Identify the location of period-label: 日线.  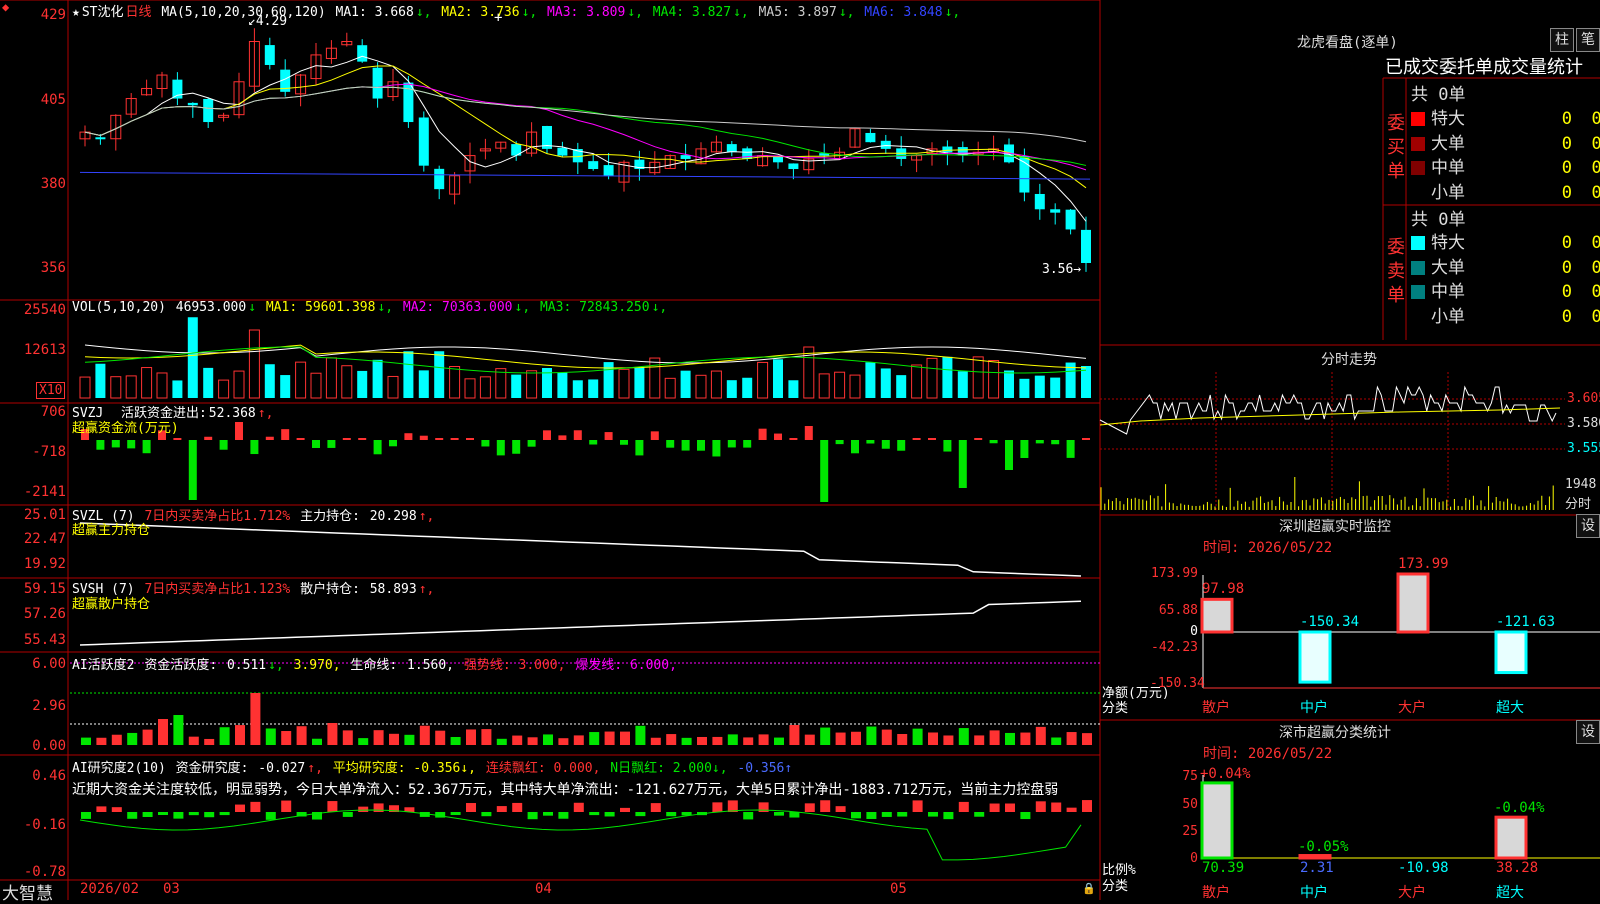
(138, 12).